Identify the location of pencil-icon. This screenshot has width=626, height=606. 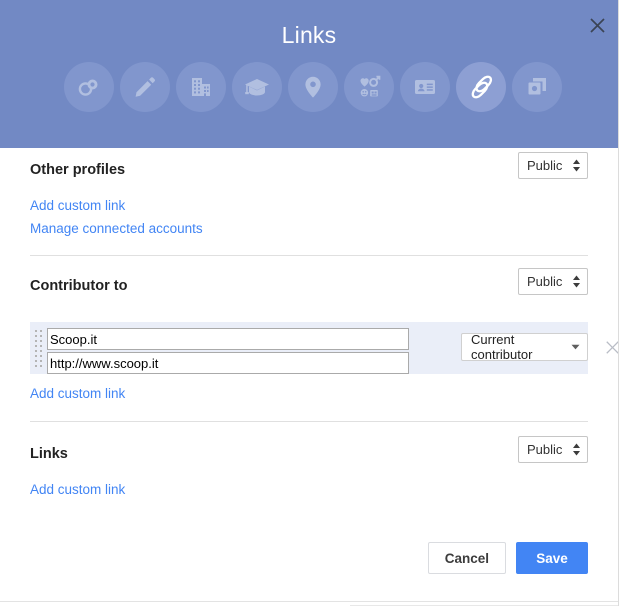
(145, 87).